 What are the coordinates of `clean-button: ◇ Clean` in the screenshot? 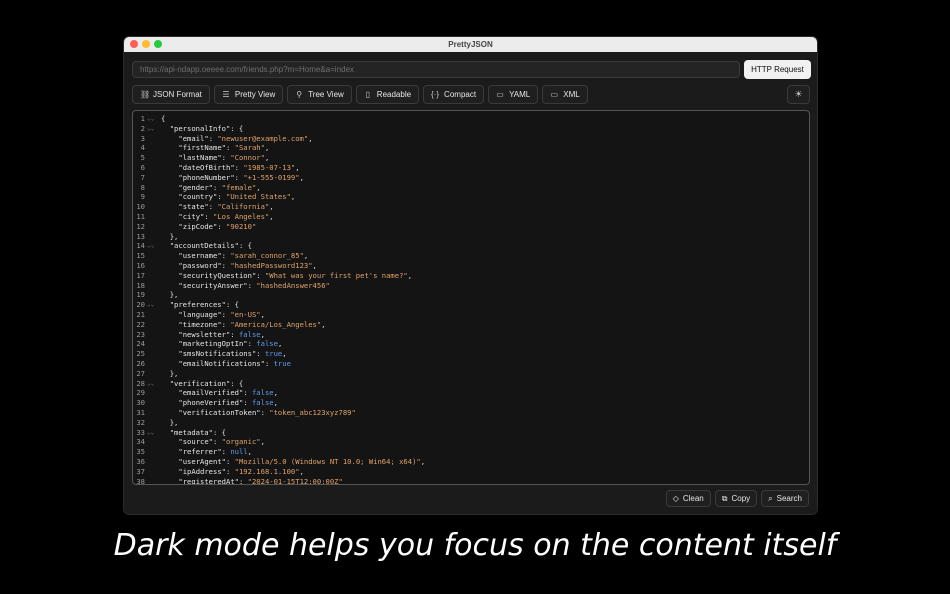 It's located at (688, 498).